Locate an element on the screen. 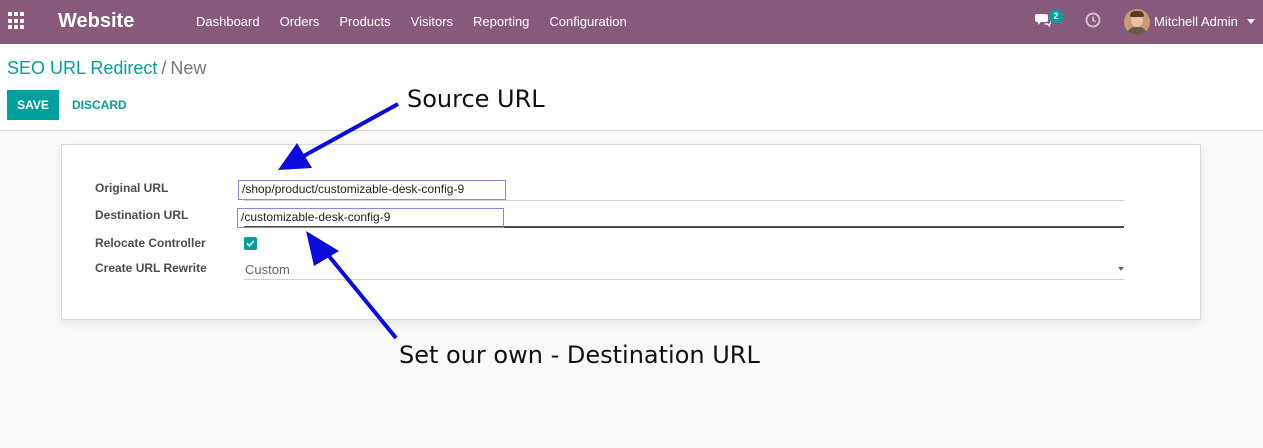  chevron-down-icon is located at coordinates (1251, 21).